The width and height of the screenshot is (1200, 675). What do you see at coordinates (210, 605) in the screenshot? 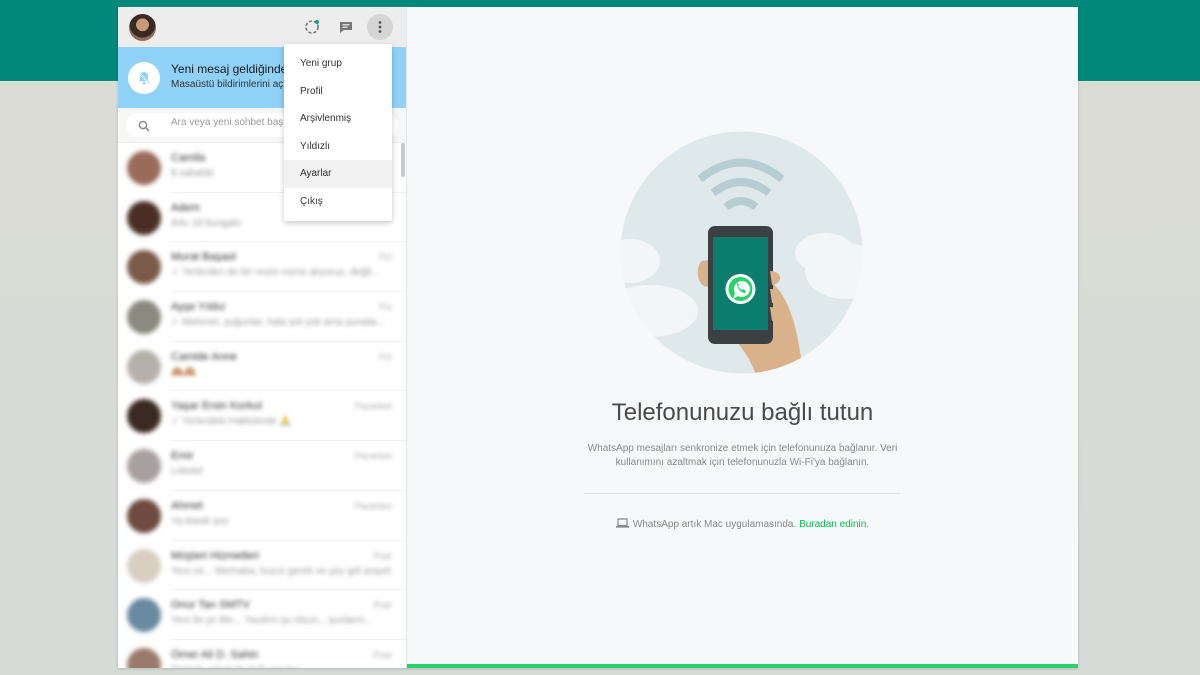
I see `contact-name: Onur Tan SMTV` at bounding box center [210, 605].